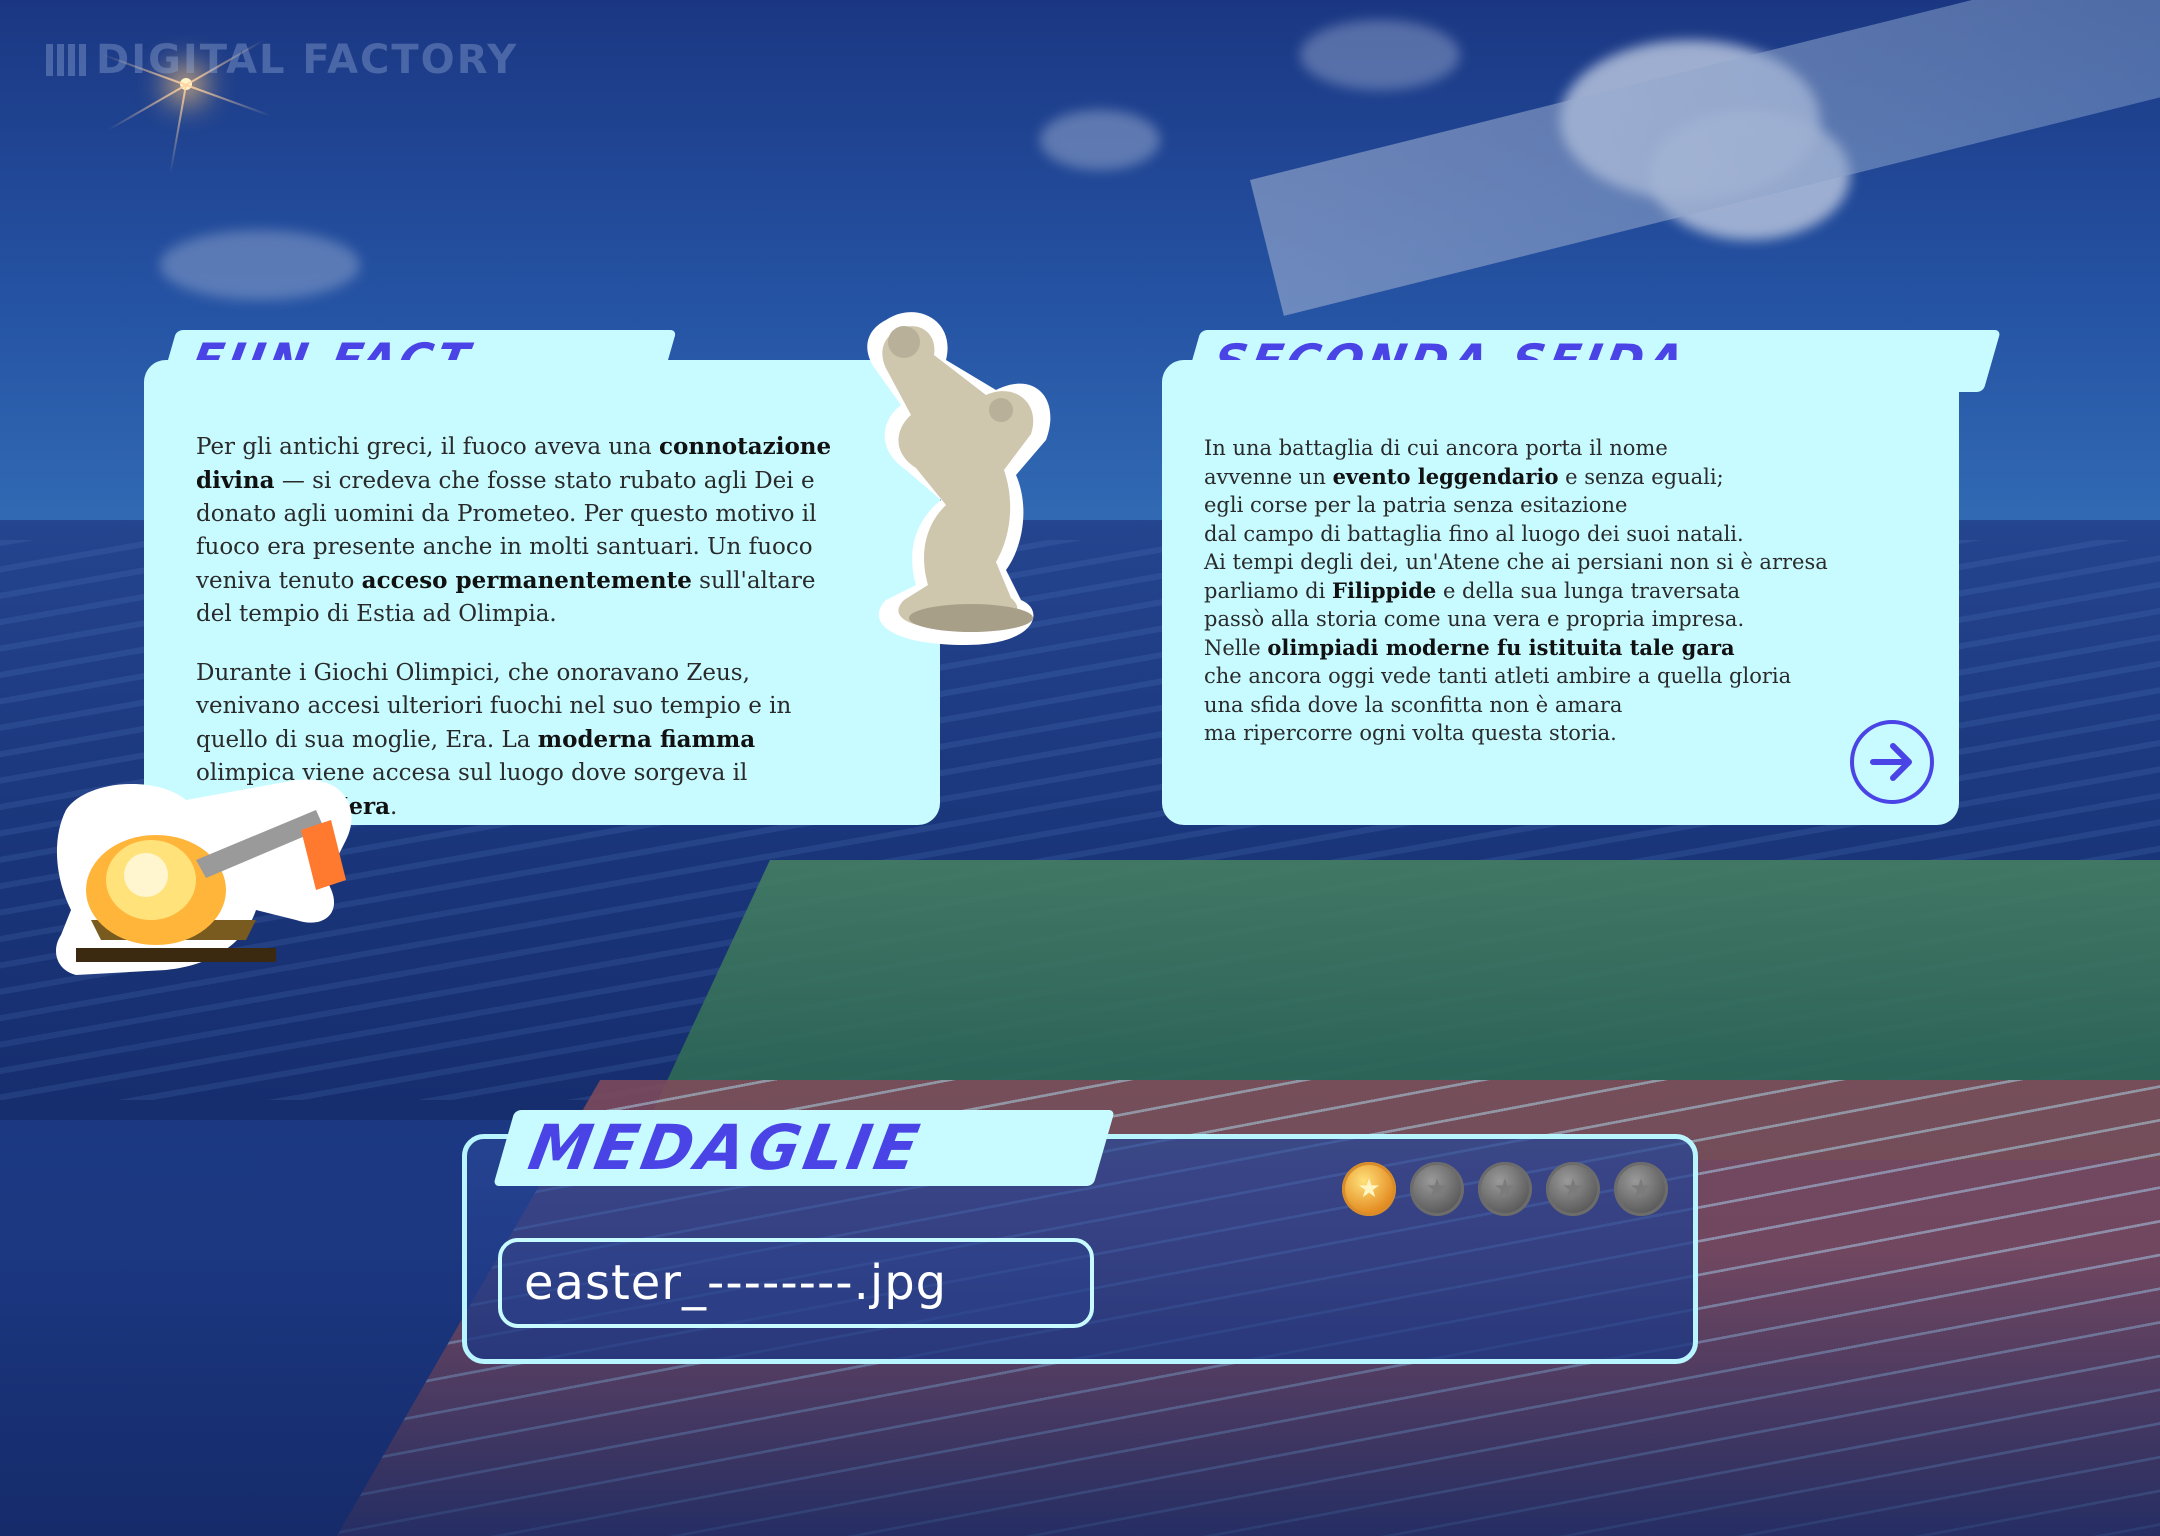 The image size is (2160, 1536). Describe the element at coordinates (646, 739) in the screenshot. I see `bold-text-run: moderna fiamma` at that location.